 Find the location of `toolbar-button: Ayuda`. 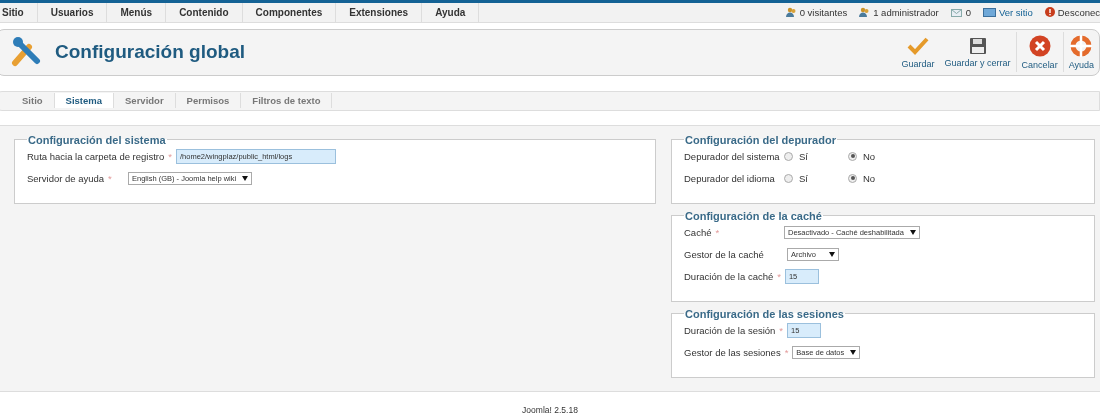

toolbar-button: Ayuda is located at coordinates (1080, 52).